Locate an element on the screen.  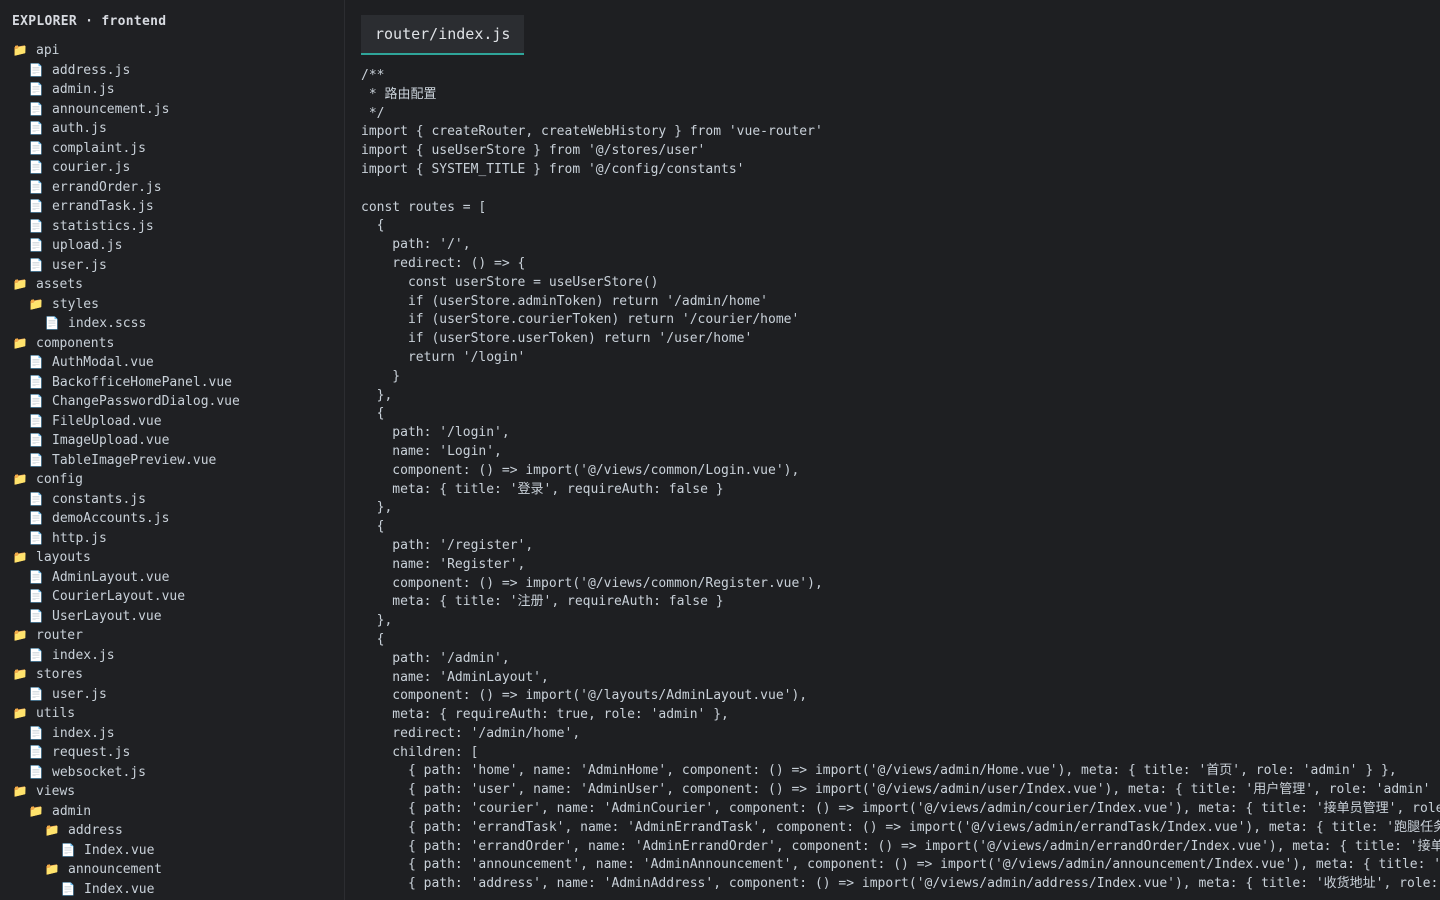
tree-file: 📄 constants.js is located at coordinates (178, 500).